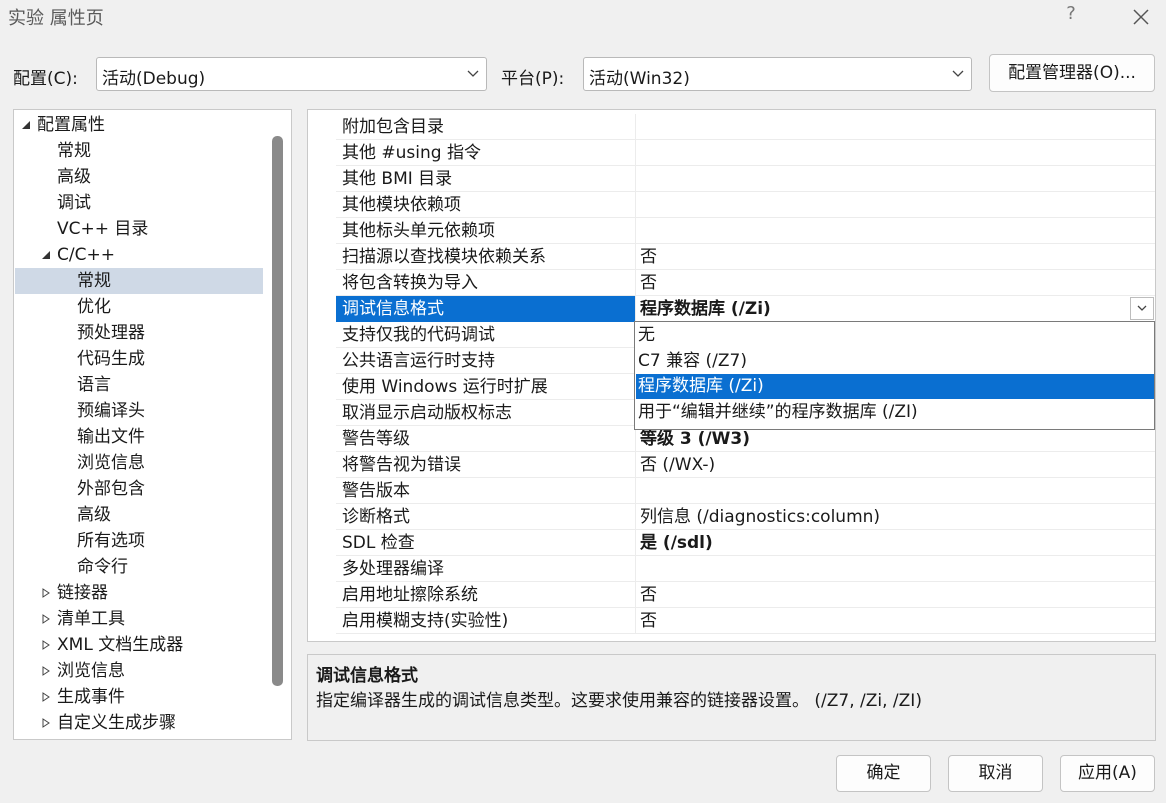  I want to click on property-name: 扫描源以查找模块依赖关系, so click(486, 257).